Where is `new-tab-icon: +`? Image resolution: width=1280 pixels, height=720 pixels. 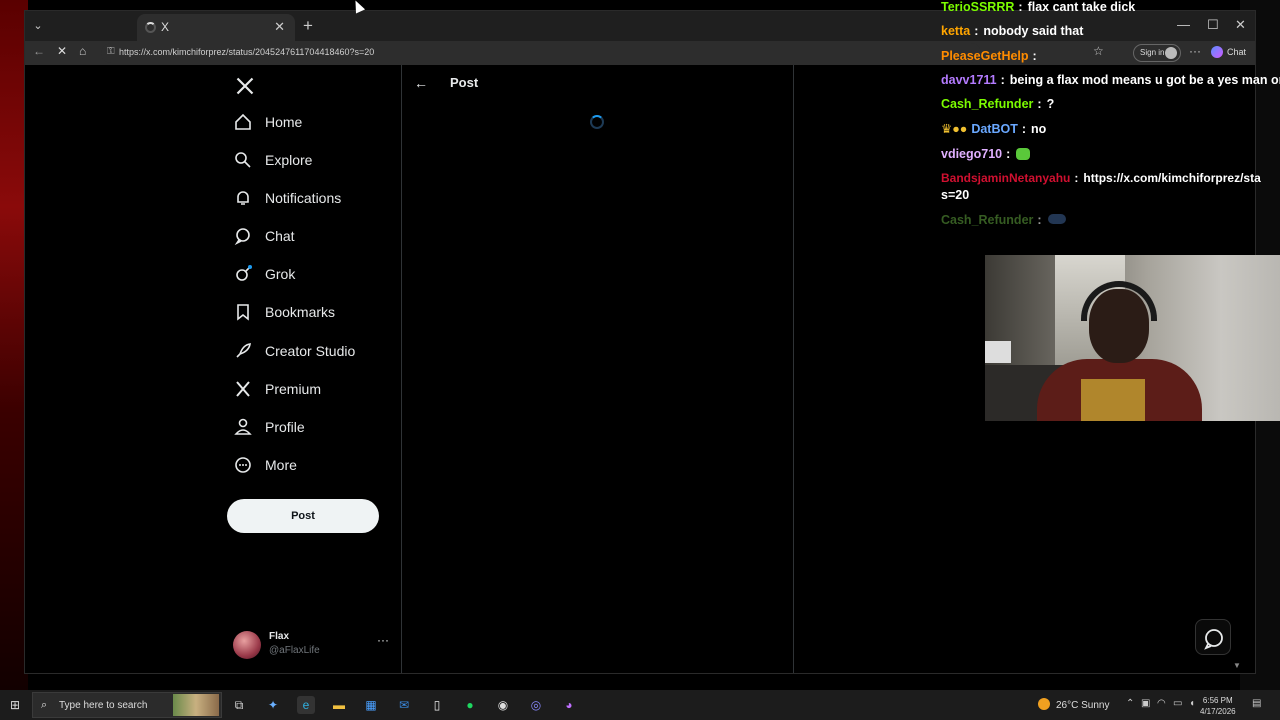 new-tab-icon: + is located at coordinates (308, 26).